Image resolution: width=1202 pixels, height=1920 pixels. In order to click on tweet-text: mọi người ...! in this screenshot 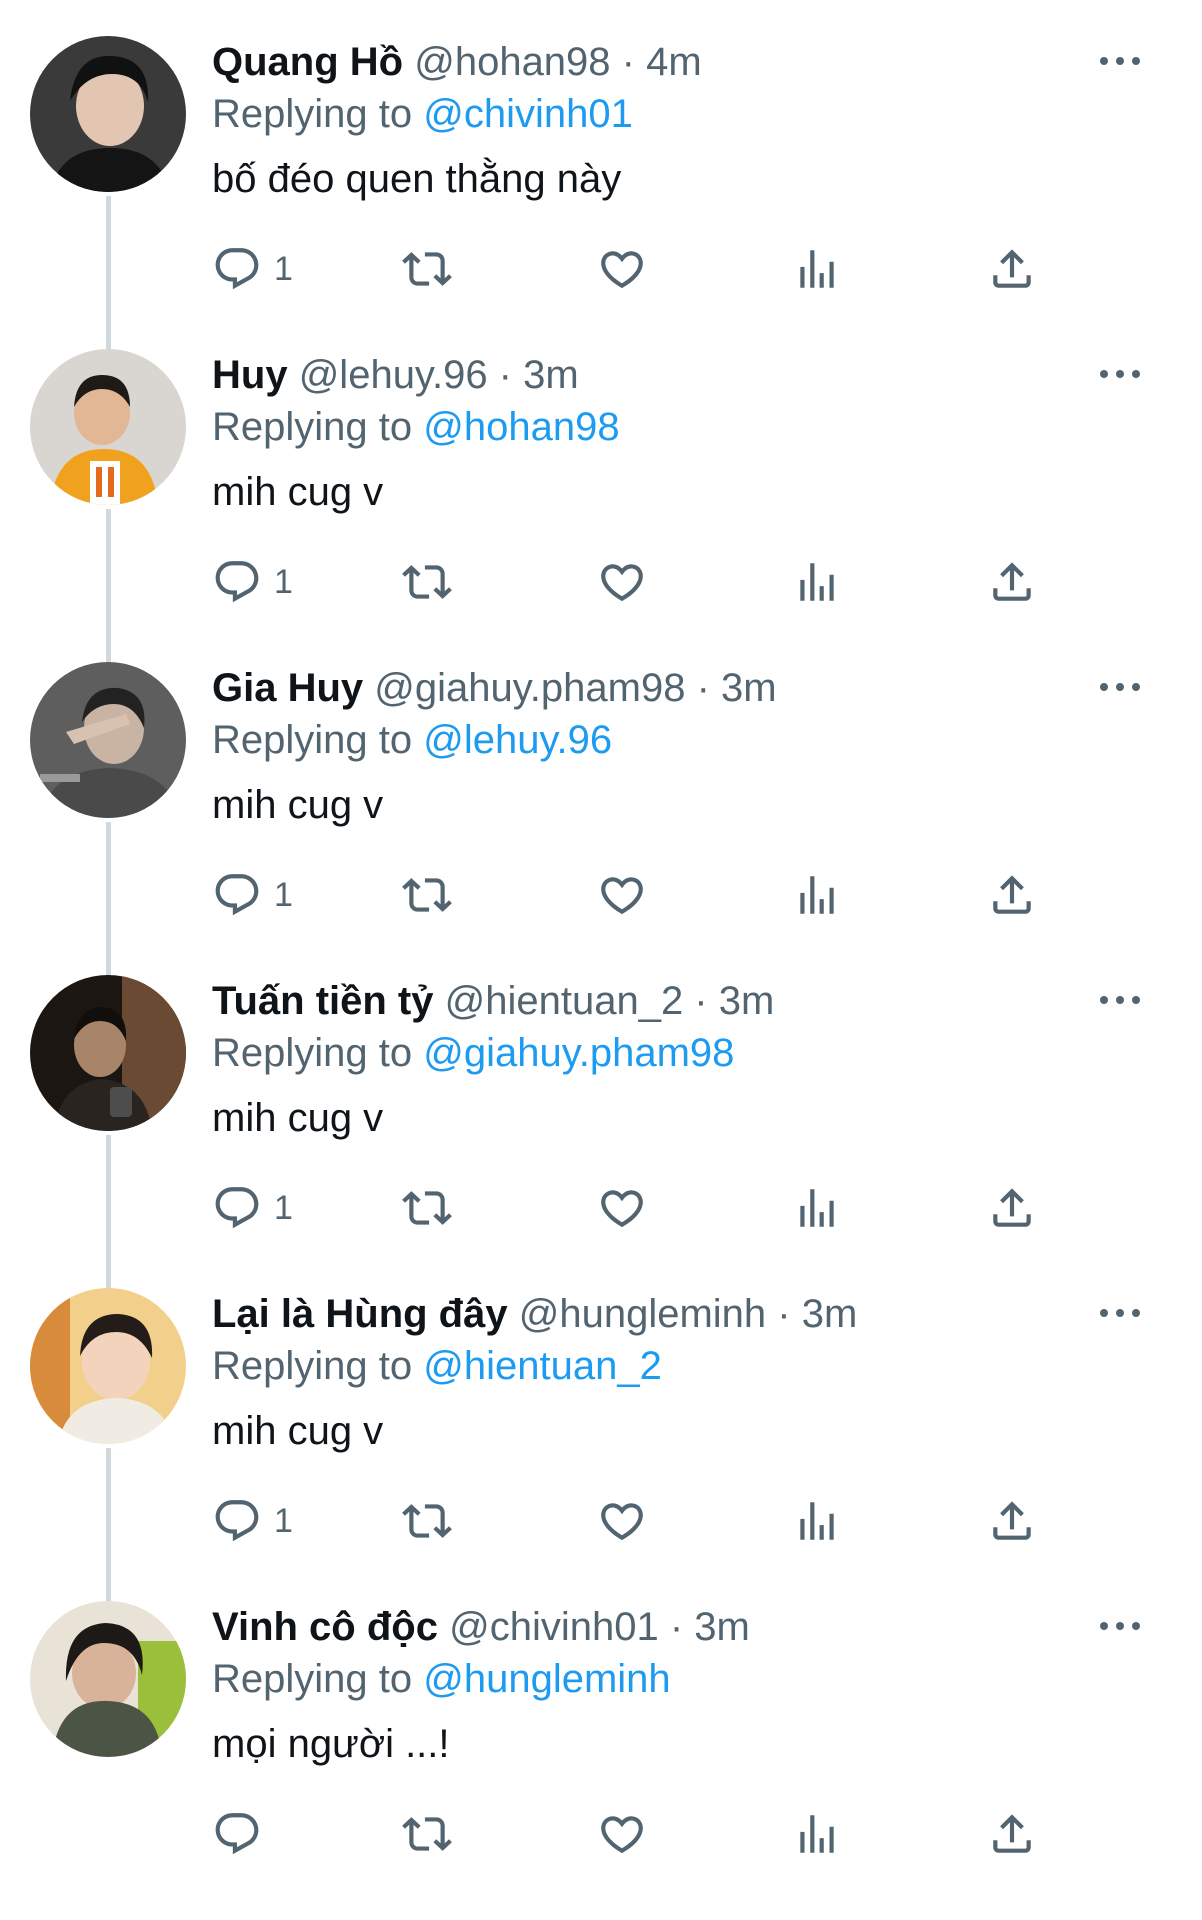, I will do `click(331, 1744)`.